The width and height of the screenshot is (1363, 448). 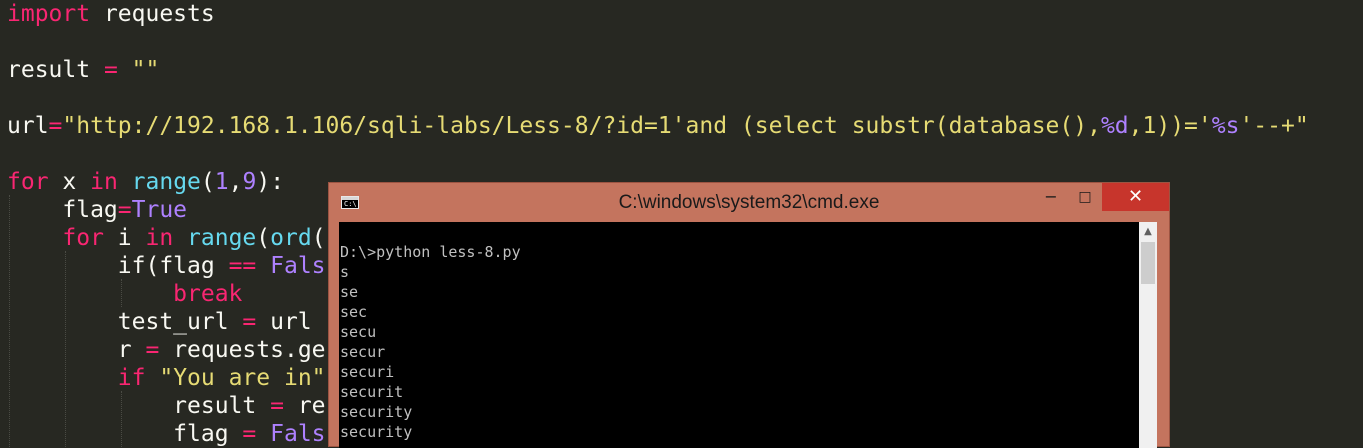 I want to click on code-token: ,1))=', so click(x=1170, y=126).